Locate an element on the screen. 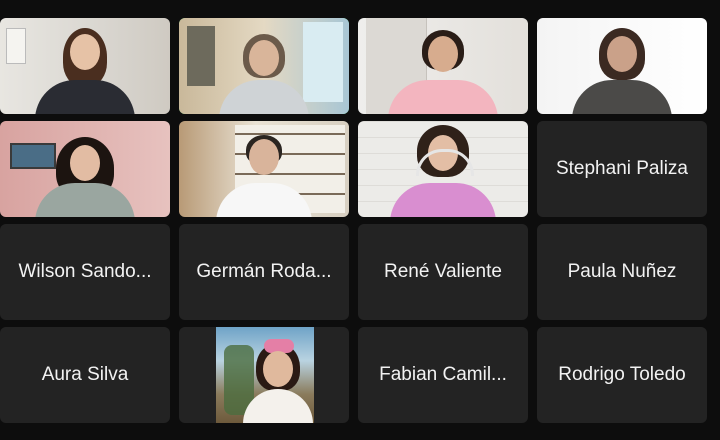 Image resolution: width=720 pixels, height=440 pixels. wall-painting is located at coordinates (33, 156).